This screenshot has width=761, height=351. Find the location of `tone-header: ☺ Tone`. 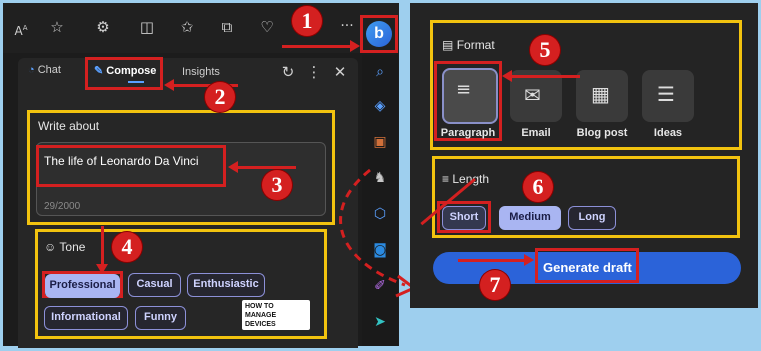

tone-header: ☺ Tone is located at coordinates (64, 247).